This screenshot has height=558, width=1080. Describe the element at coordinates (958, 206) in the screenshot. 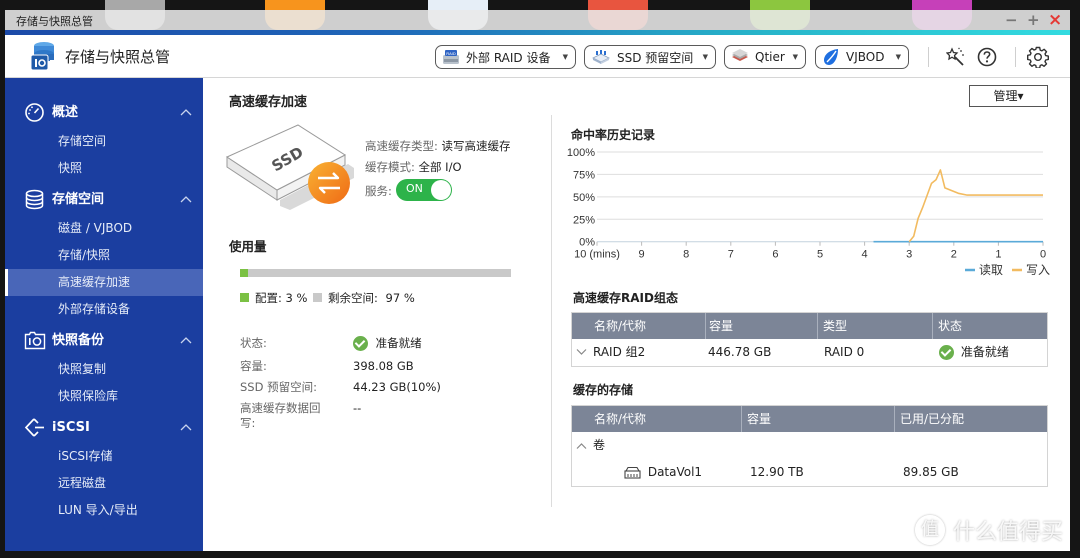

I see `chart-series` at that location.